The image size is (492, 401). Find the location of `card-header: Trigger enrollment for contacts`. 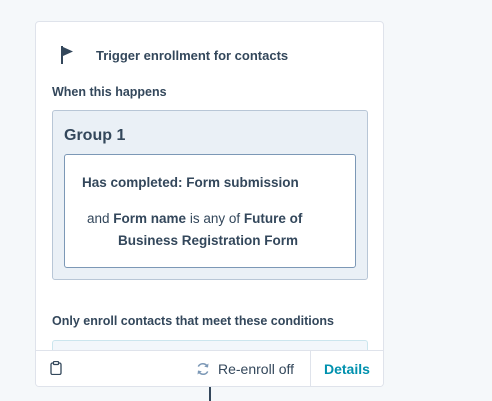

card-header: Trigger enrollment for contacts is located at coordinates (174, 55).